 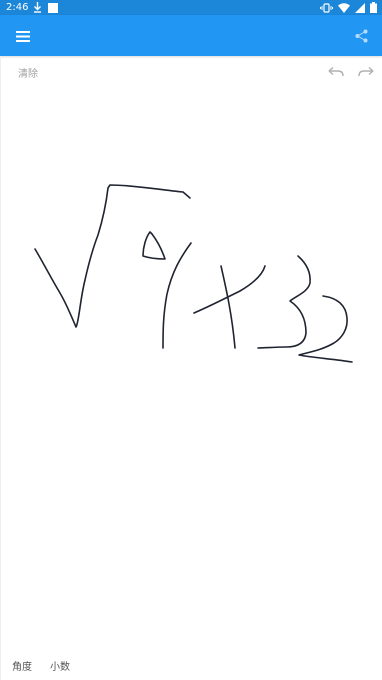 I want to click on status-left-icons, so click(x=45, y=7).